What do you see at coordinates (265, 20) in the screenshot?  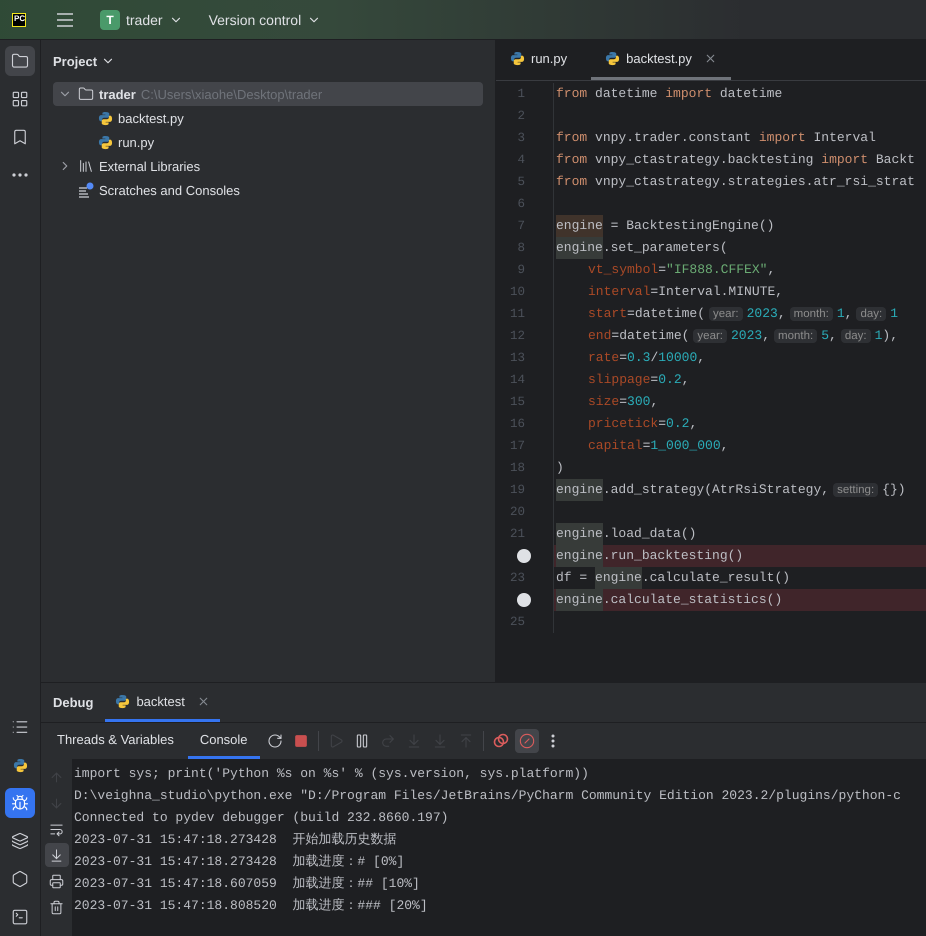 I see `vcs-menu: Version control` at bounding box center [265, 20].